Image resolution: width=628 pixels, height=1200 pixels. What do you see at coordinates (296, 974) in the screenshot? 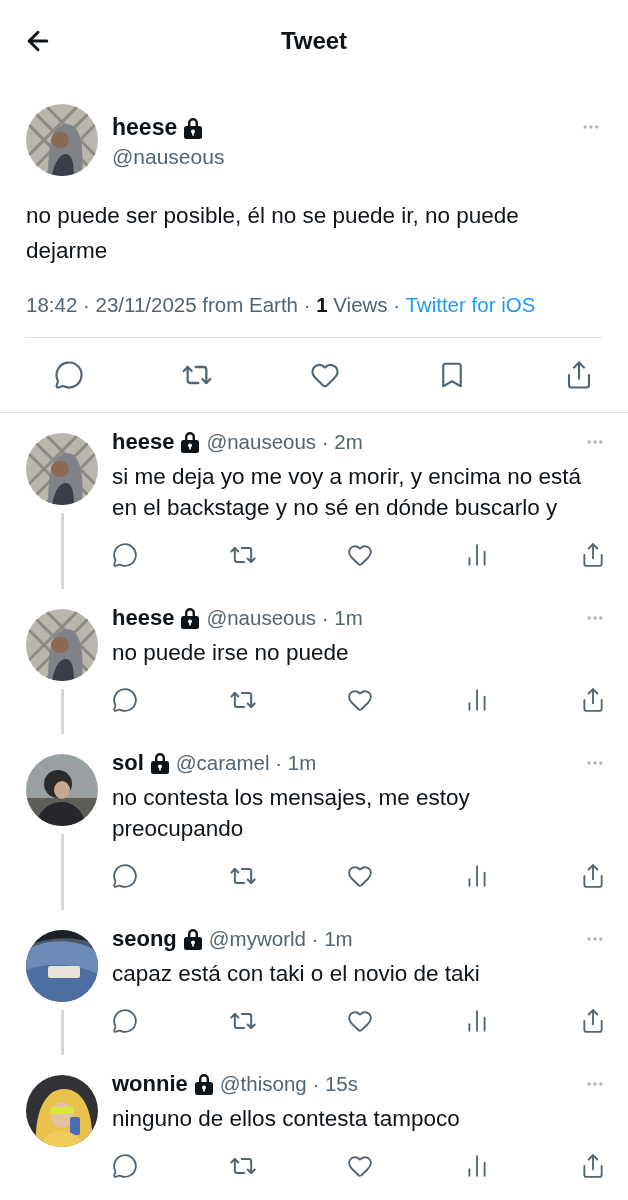
I see `reply-text: capaz está con taki o el novio de taki` at bounding box center [296, 974].